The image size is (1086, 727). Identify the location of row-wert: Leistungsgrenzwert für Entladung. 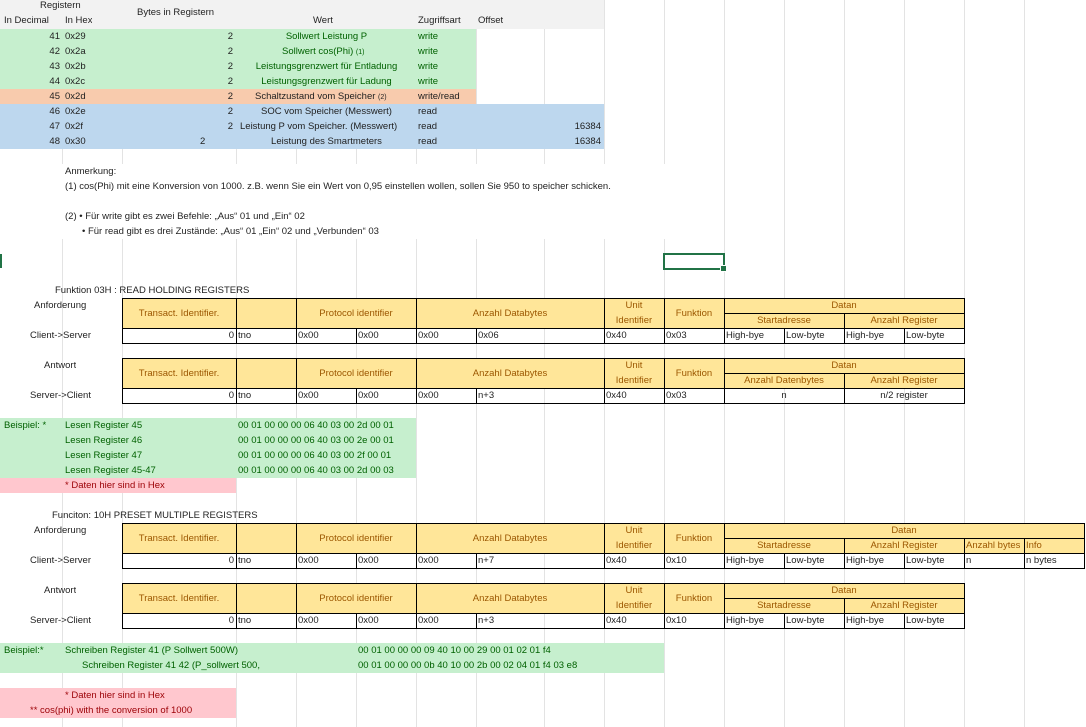
(326, 66).